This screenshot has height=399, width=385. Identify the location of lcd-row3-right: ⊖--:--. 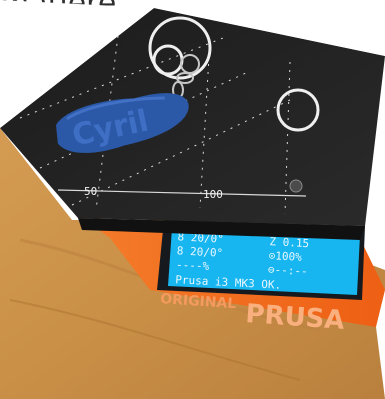
(288, 270).